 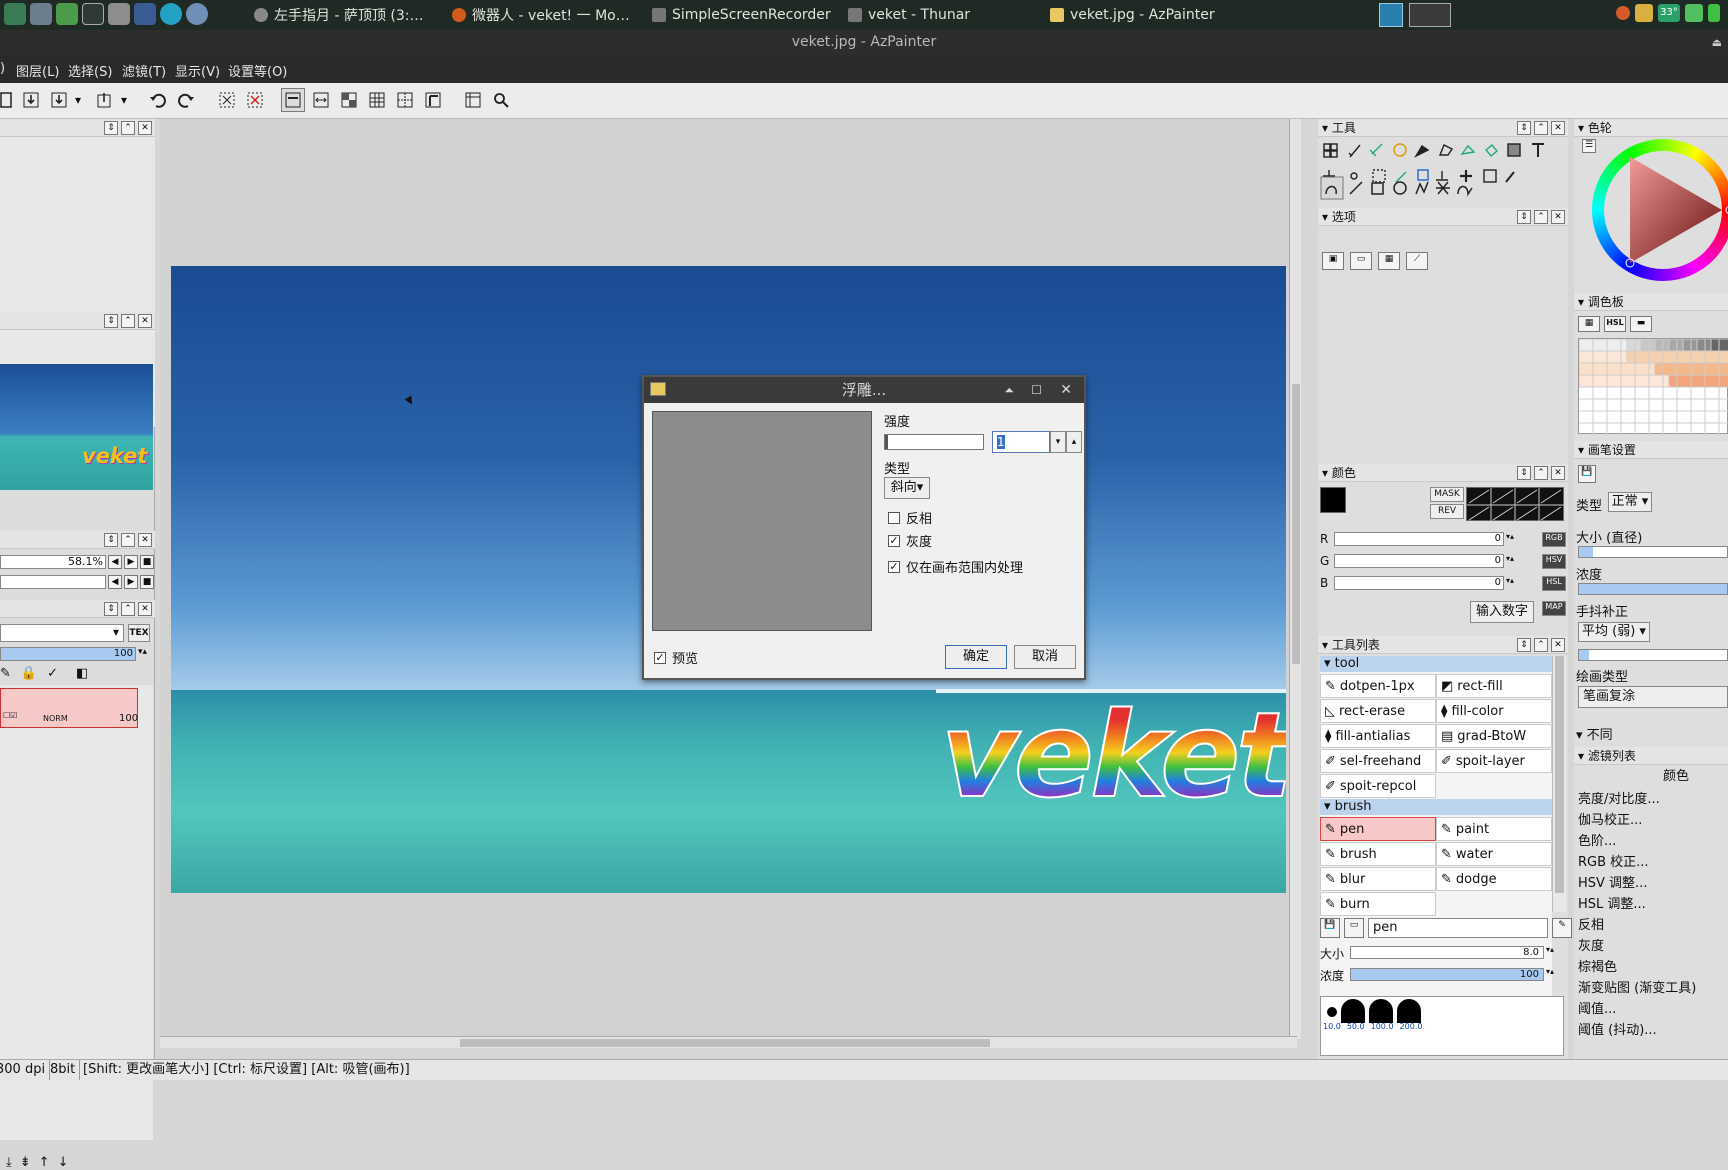 I want to click on option-4-icon: ⟋, so click(x=1417, y=261).